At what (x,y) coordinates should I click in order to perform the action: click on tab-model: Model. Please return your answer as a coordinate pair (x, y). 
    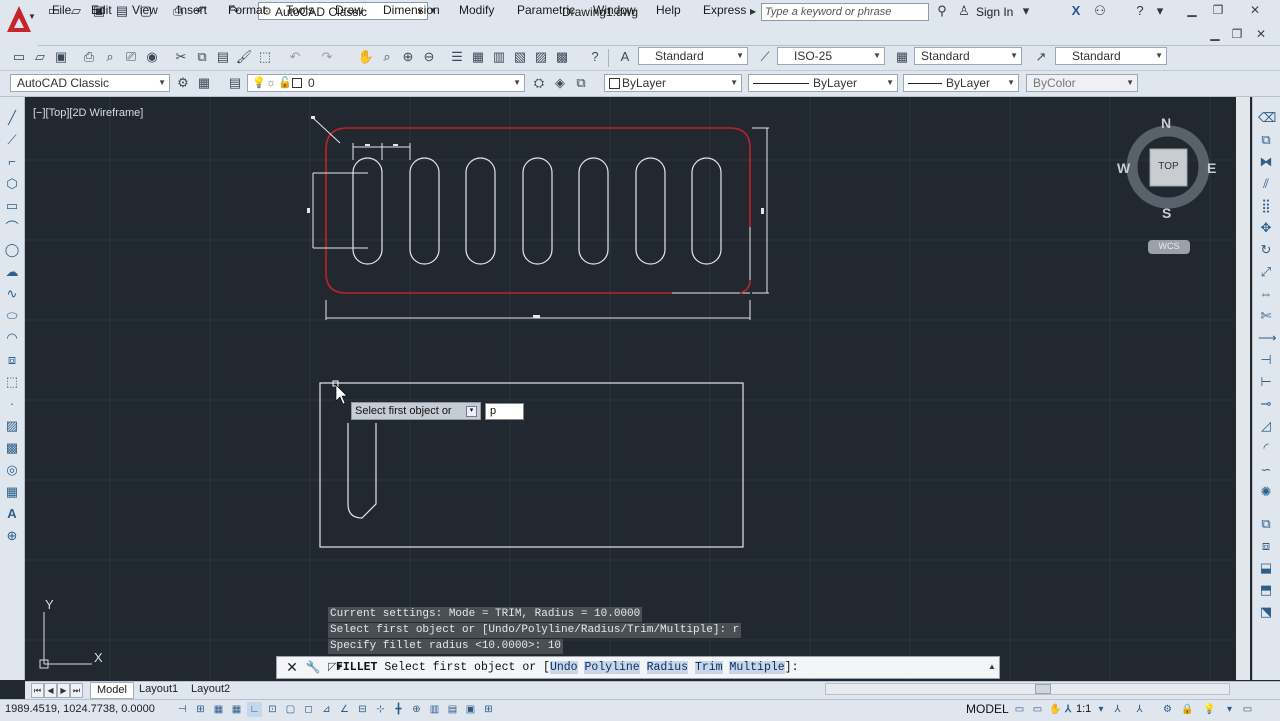
    Looking at the image, I should click on (112, 690).